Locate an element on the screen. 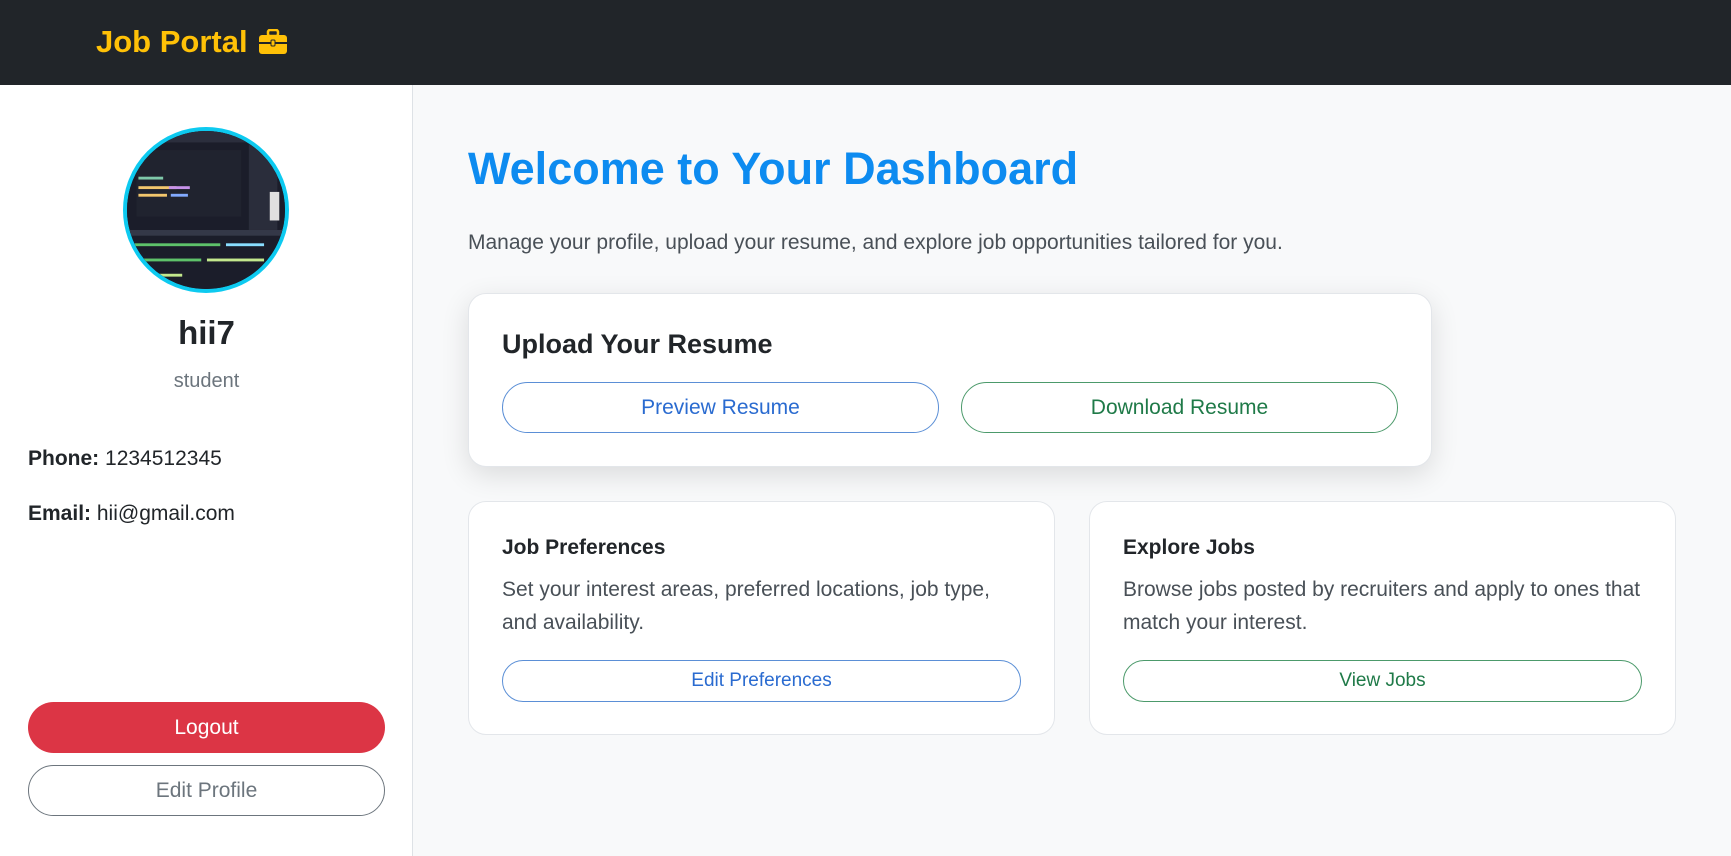  edit-profile-button: Edit Profile is located at coordinates (206, 790).